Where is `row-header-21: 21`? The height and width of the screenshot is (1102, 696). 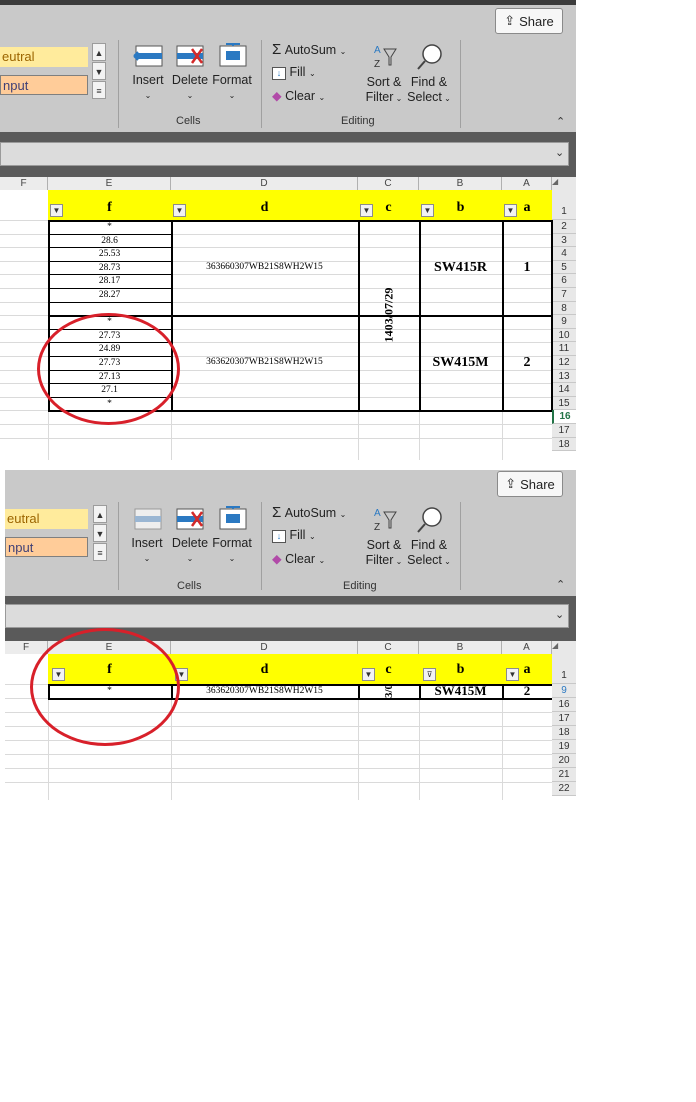
row-header-21: 21 is located at coordinates (564, 775).